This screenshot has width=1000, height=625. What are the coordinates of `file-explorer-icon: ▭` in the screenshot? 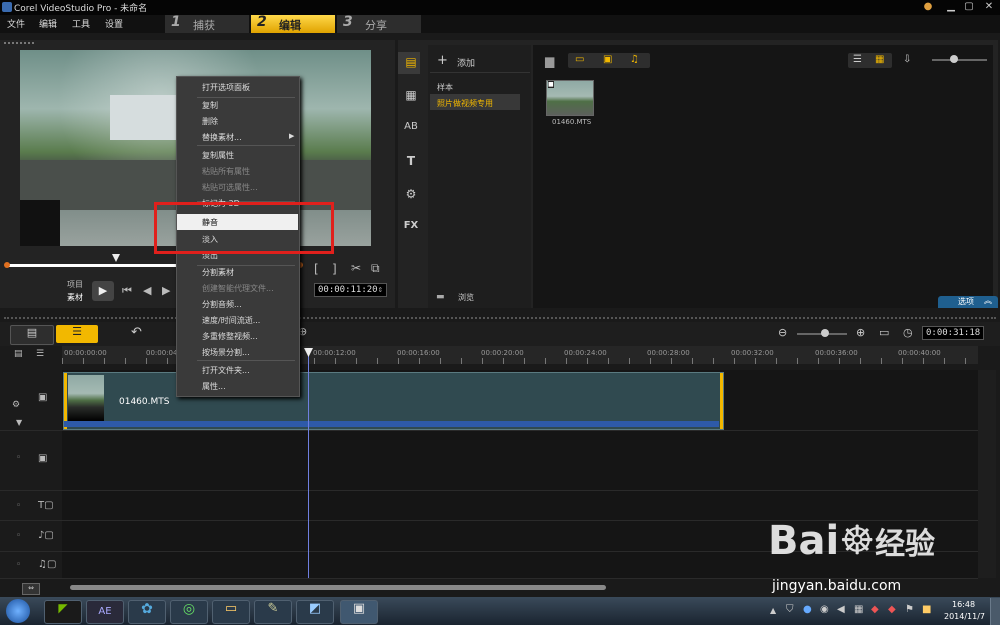 It's located at (231, 612).